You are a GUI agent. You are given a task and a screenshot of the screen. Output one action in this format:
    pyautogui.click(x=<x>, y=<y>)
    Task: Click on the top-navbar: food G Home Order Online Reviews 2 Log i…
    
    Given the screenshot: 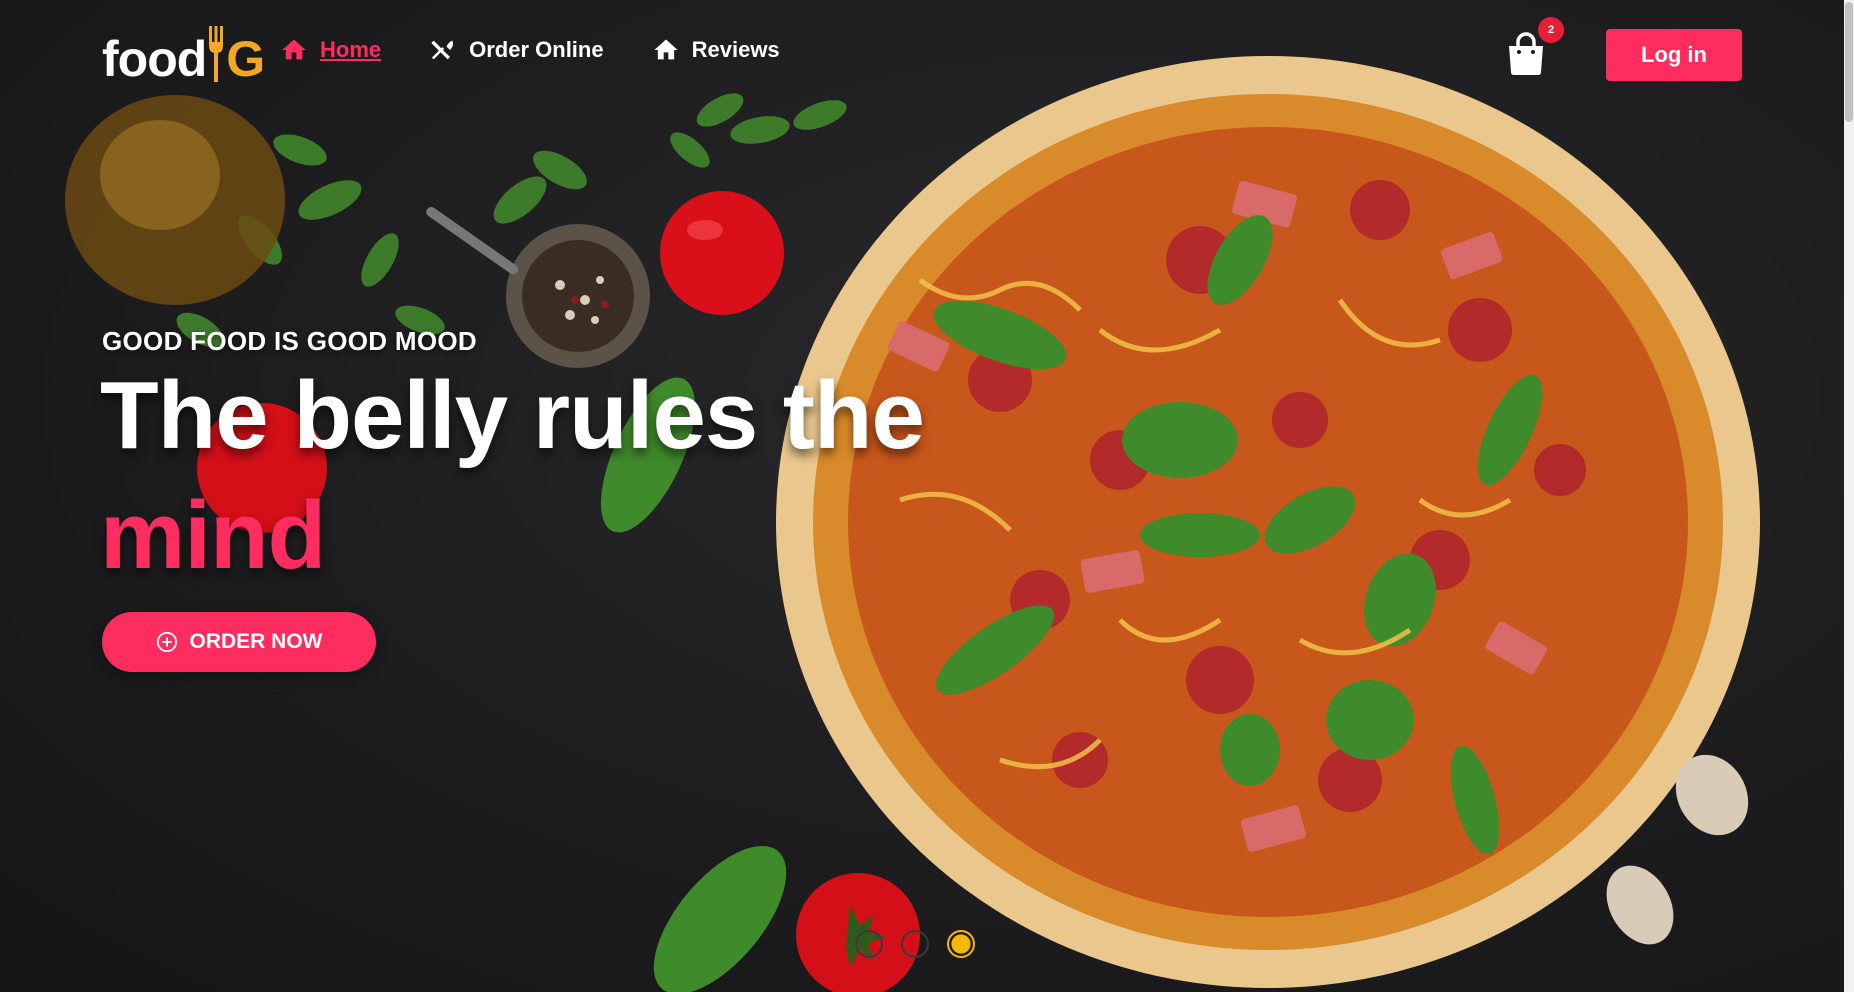 What is the action you would take?
    pyautogui.click(x=922, y=54)
    